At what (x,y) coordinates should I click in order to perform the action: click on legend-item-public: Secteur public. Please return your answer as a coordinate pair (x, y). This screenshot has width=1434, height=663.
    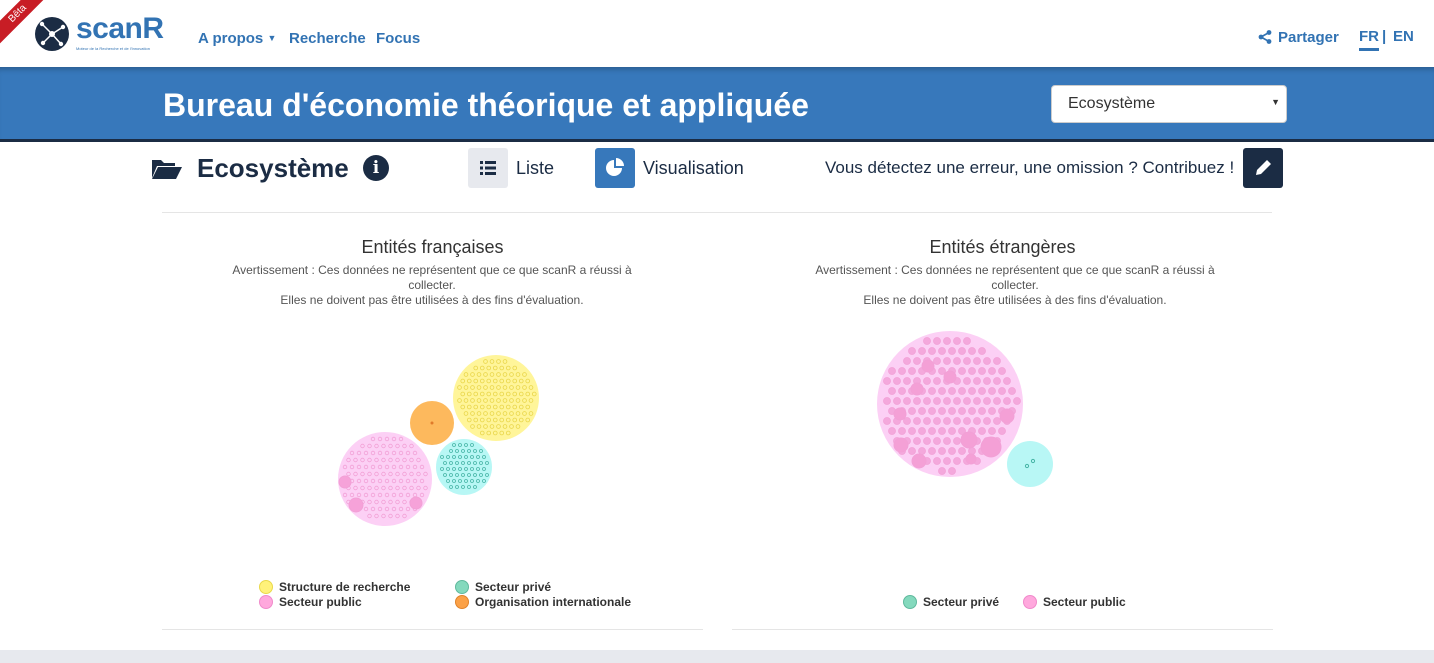
    Looking at the image, I should click on (310, 602).